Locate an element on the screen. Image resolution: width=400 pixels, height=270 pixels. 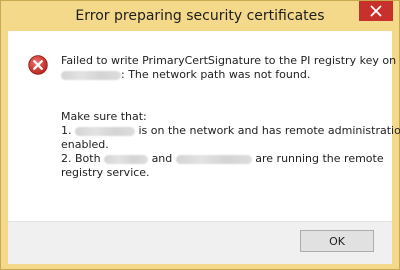
ok-button: OK is located at coordinates (337, 241).